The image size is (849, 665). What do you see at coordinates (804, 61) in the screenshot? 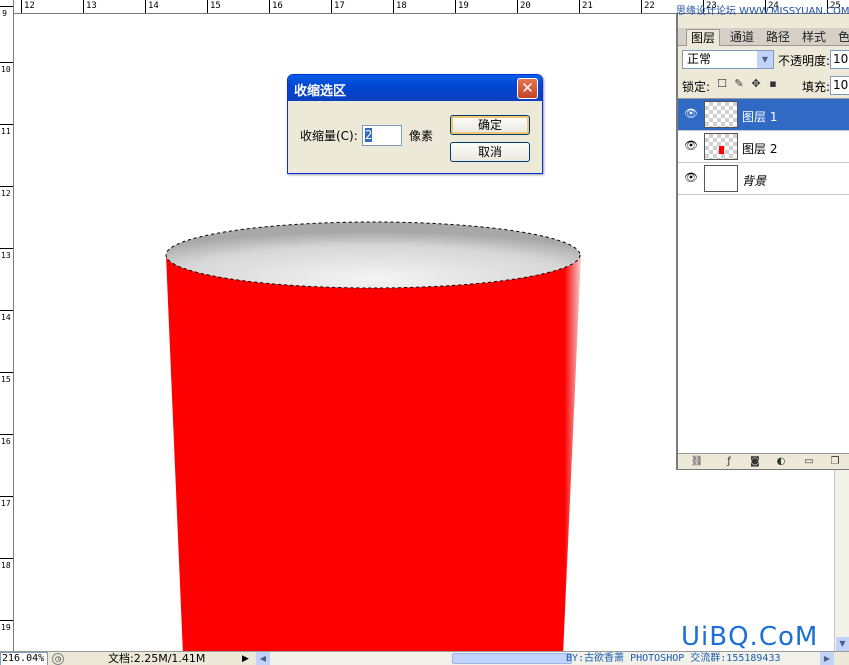
I see `opacity-label: 不透明度:` at bounding box center [804, 61].